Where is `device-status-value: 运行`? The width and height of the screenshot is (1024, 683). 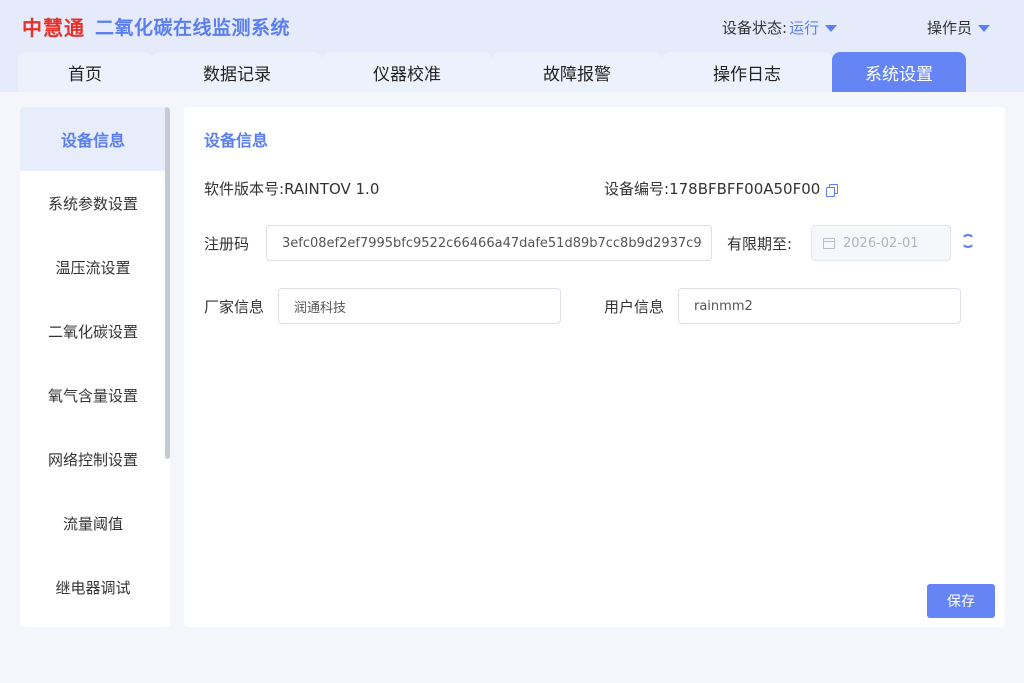 device-status-value: 运行 is located at coordinates (804, 27).